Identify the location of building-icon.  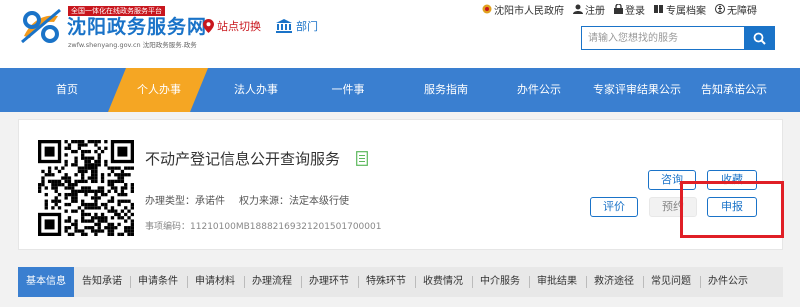
(284, 26).